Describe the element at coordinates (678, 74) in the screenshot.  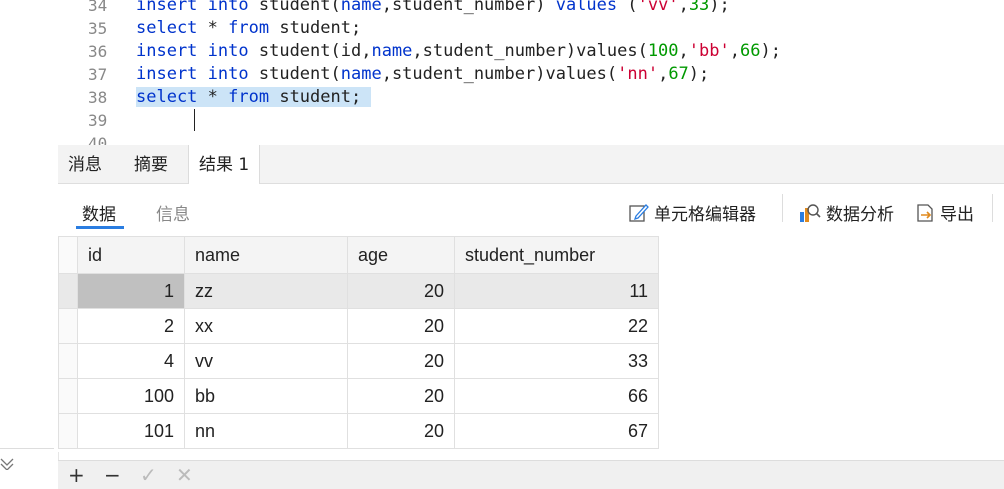
I see `sql-number: 67` at that location.